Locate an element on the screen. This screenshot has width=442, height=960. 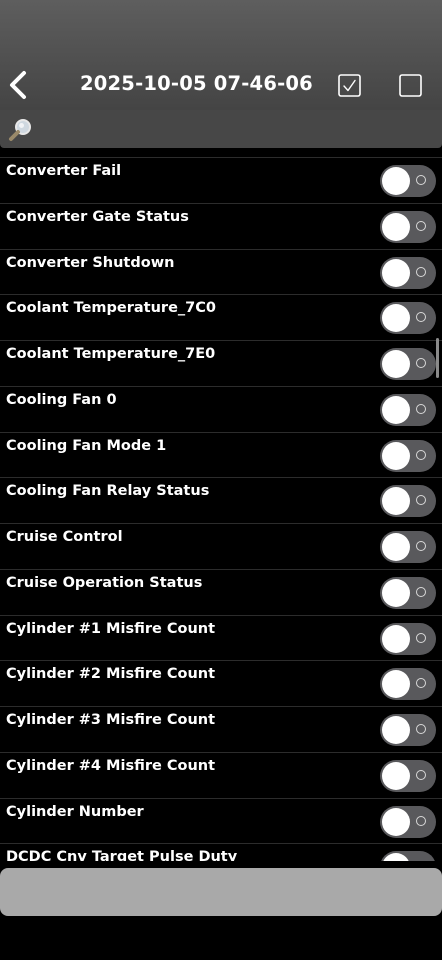
search-bar is located at coordinates (221, 129).